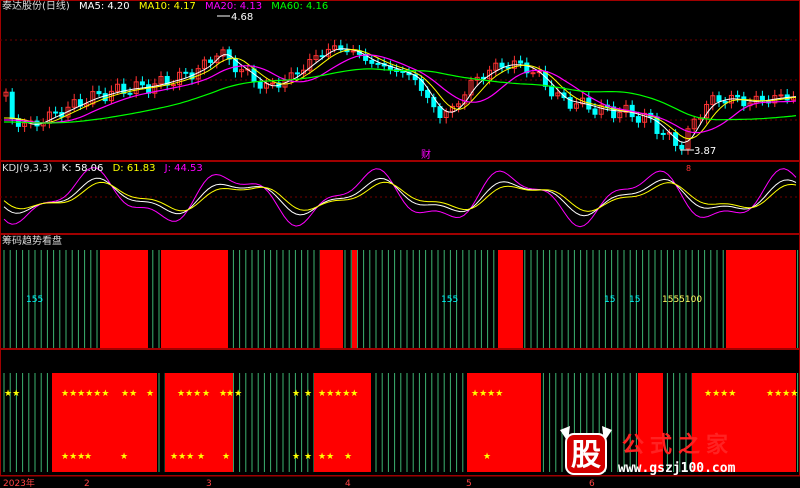  Describe the element at coordinates (209, 483) in the screenshot. I see `x-axis-label: 3` at that location.